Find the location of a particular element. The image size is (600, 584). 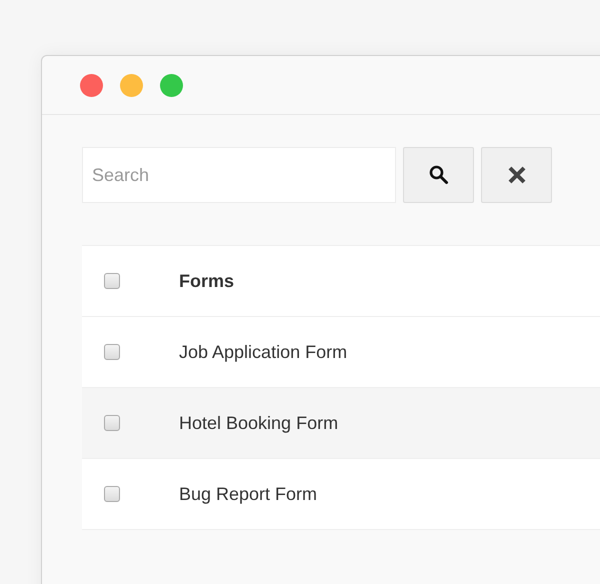

close-icon is located at coordinates (516, 175).